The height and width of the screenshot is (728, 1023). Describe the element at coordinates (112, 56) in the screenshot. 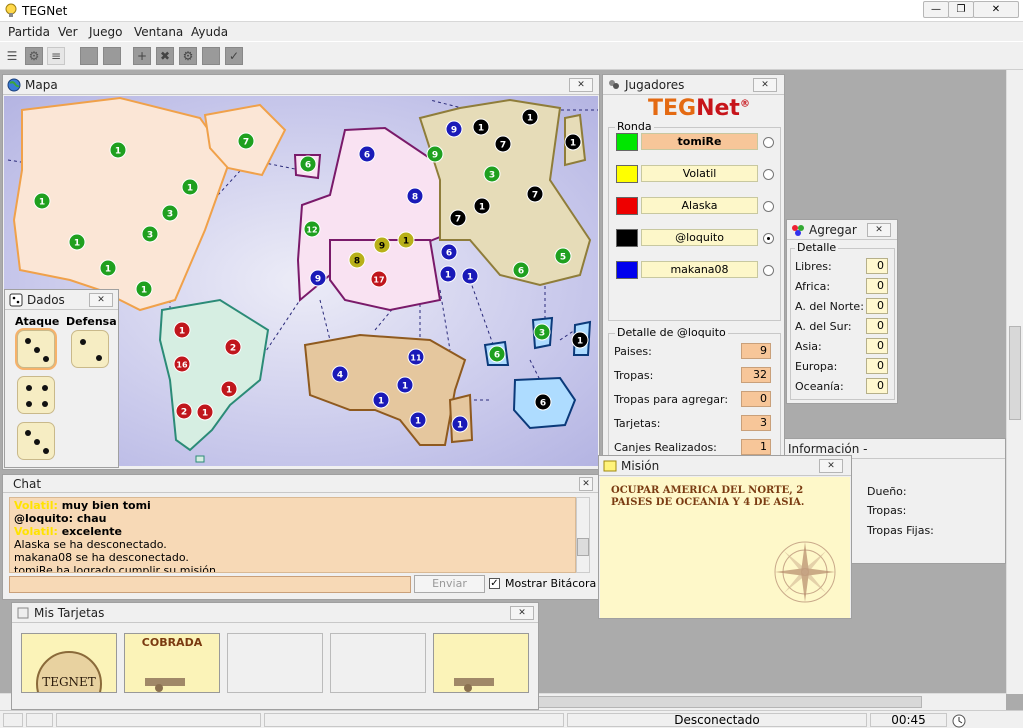

I see `end-turn-icon` at that location.